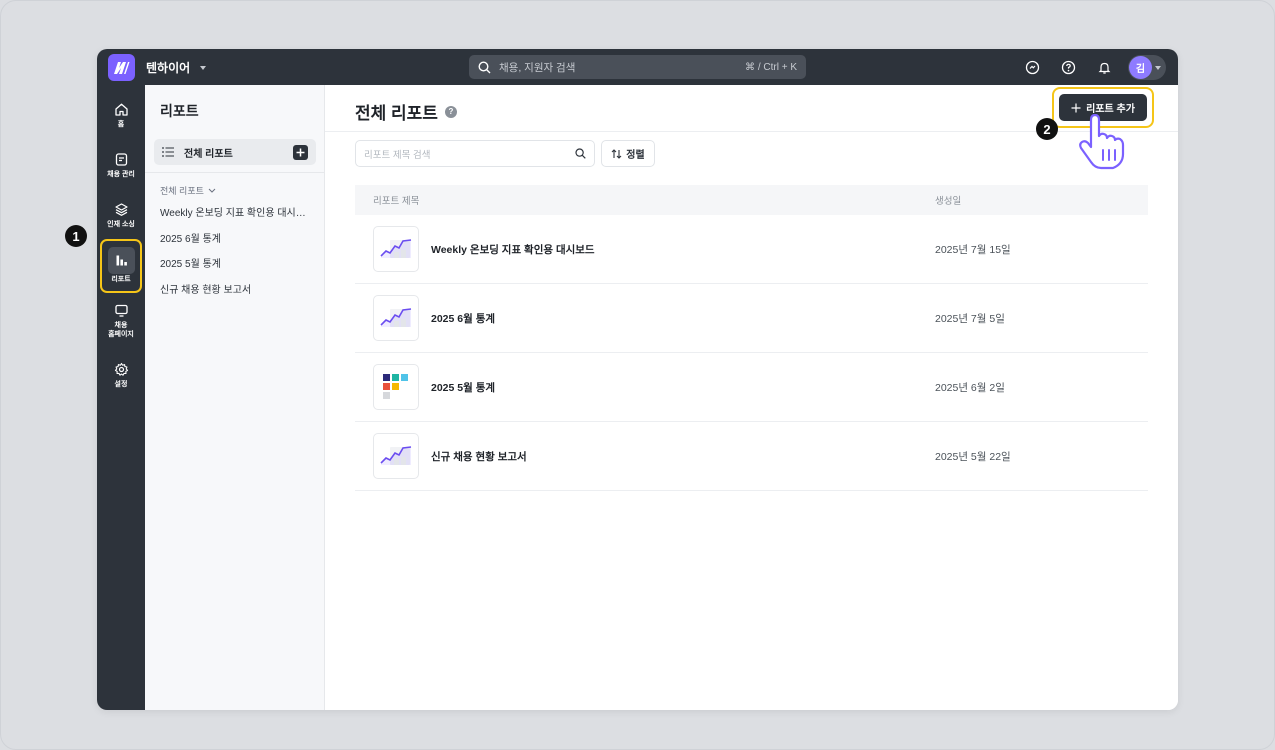  I want to click on page-title: 전체 리포트 ?, so click(406, 111).